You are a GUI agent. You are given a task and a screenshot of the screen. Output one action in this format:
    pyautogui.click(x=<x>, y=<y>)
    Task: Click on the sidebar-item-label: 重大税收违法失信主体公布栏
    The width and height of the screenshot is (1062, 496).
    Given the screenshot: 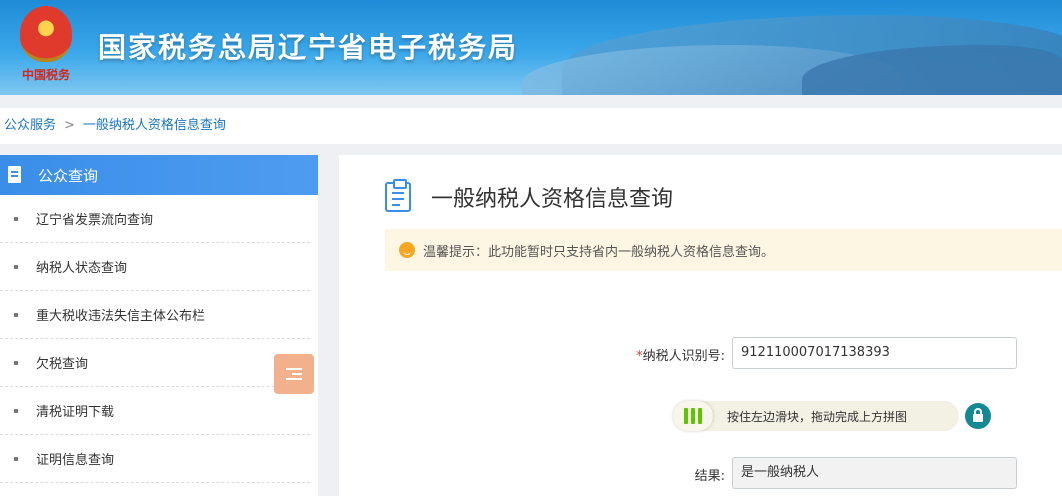 What is the action you would take?
    pyautogui.click(x=121, y=316)
    